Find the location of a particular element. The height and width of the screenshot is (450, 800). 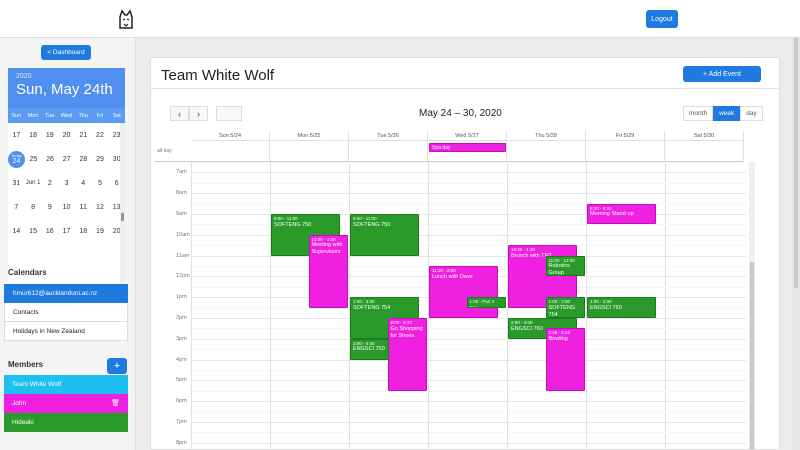

date-range-title: May 24 – 30, 2020 is located at coordinates (460, 113).